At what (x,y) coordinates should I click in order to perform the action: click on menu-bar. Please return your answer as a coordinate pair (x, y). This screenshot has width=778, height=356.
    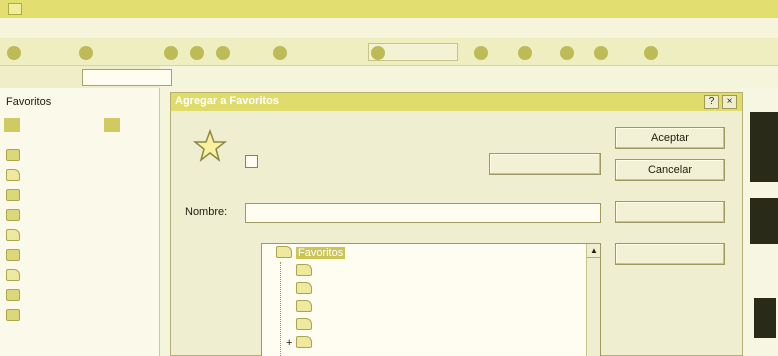
    Looking at the image, I should click on (389, 28).